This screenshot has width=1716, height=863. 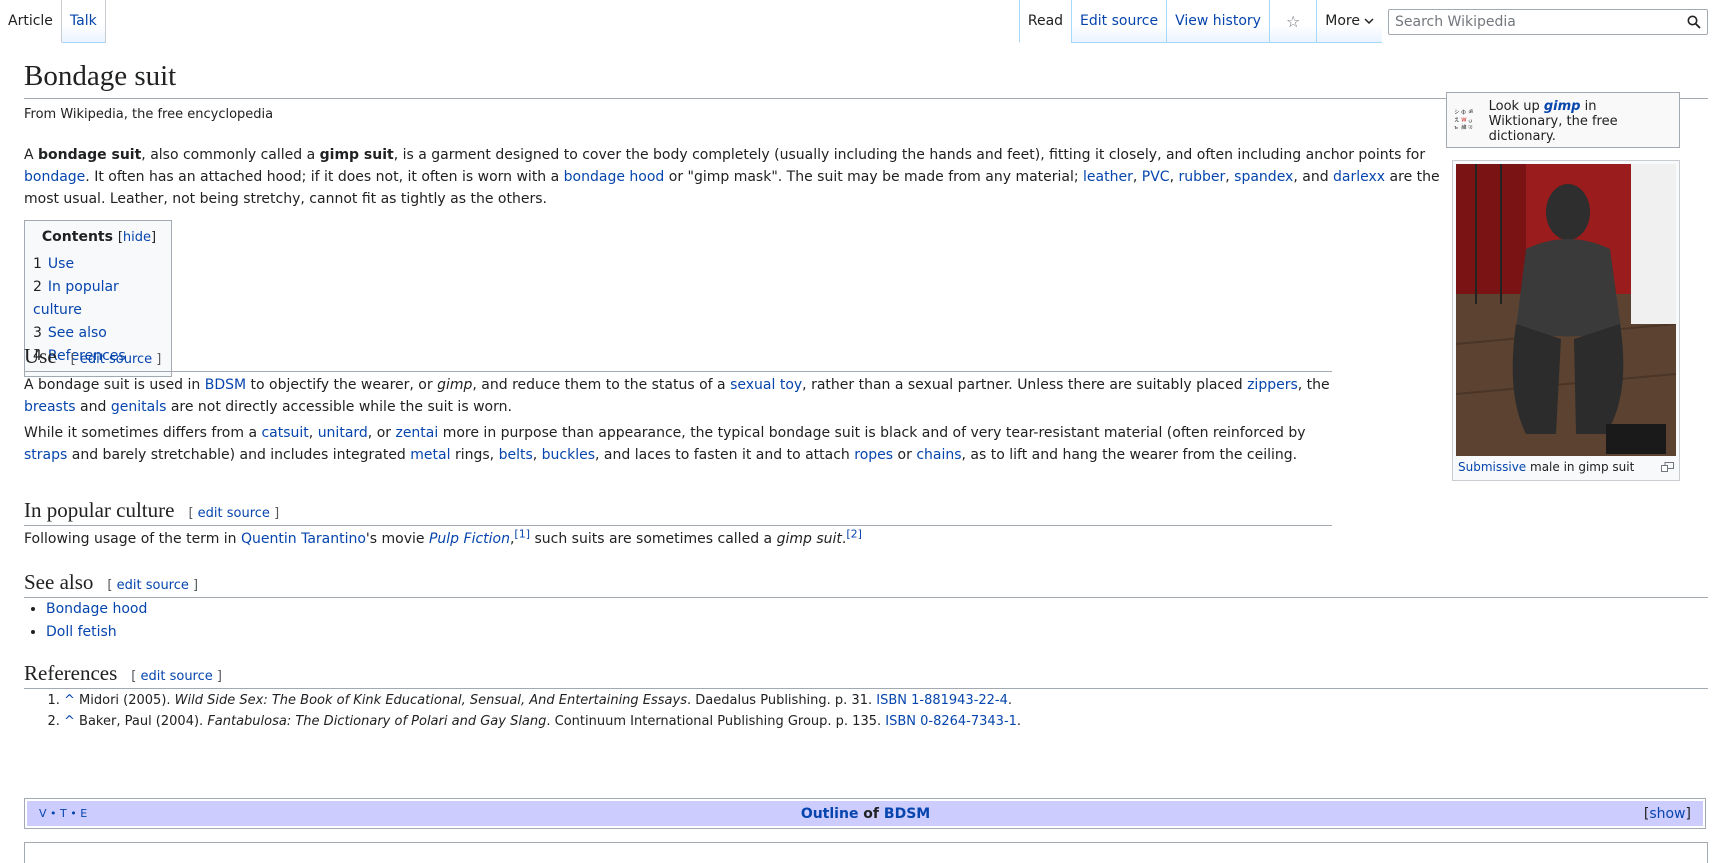 What do you see at coordinates (1470, 120) in the screenshot?
I see `svg-text: ن` at bounding box center [1470, 120].